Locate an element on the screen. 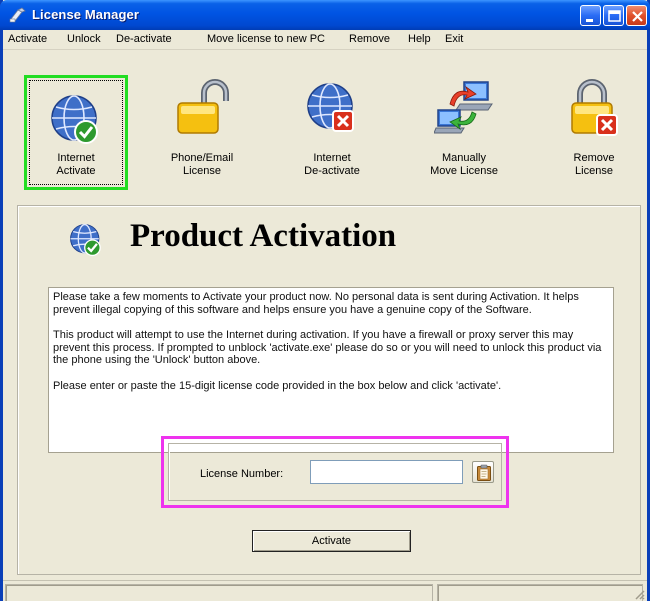  tool-label: Phone/Email License is located at coordinates (202, 164).